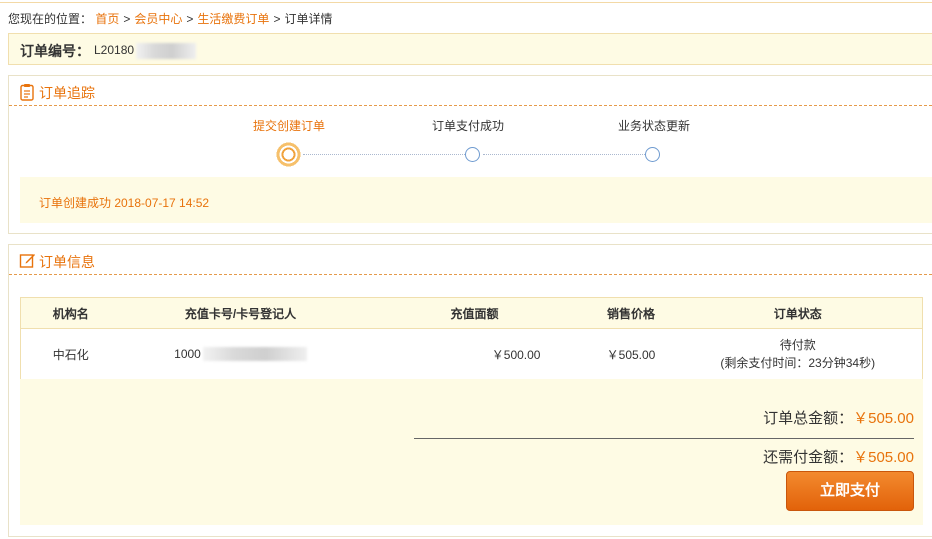 The image size is (932, 539). What do you see at coordinates (466, 2) in the screenshot?
I see `top-divider` at bounding box center [466, 2].